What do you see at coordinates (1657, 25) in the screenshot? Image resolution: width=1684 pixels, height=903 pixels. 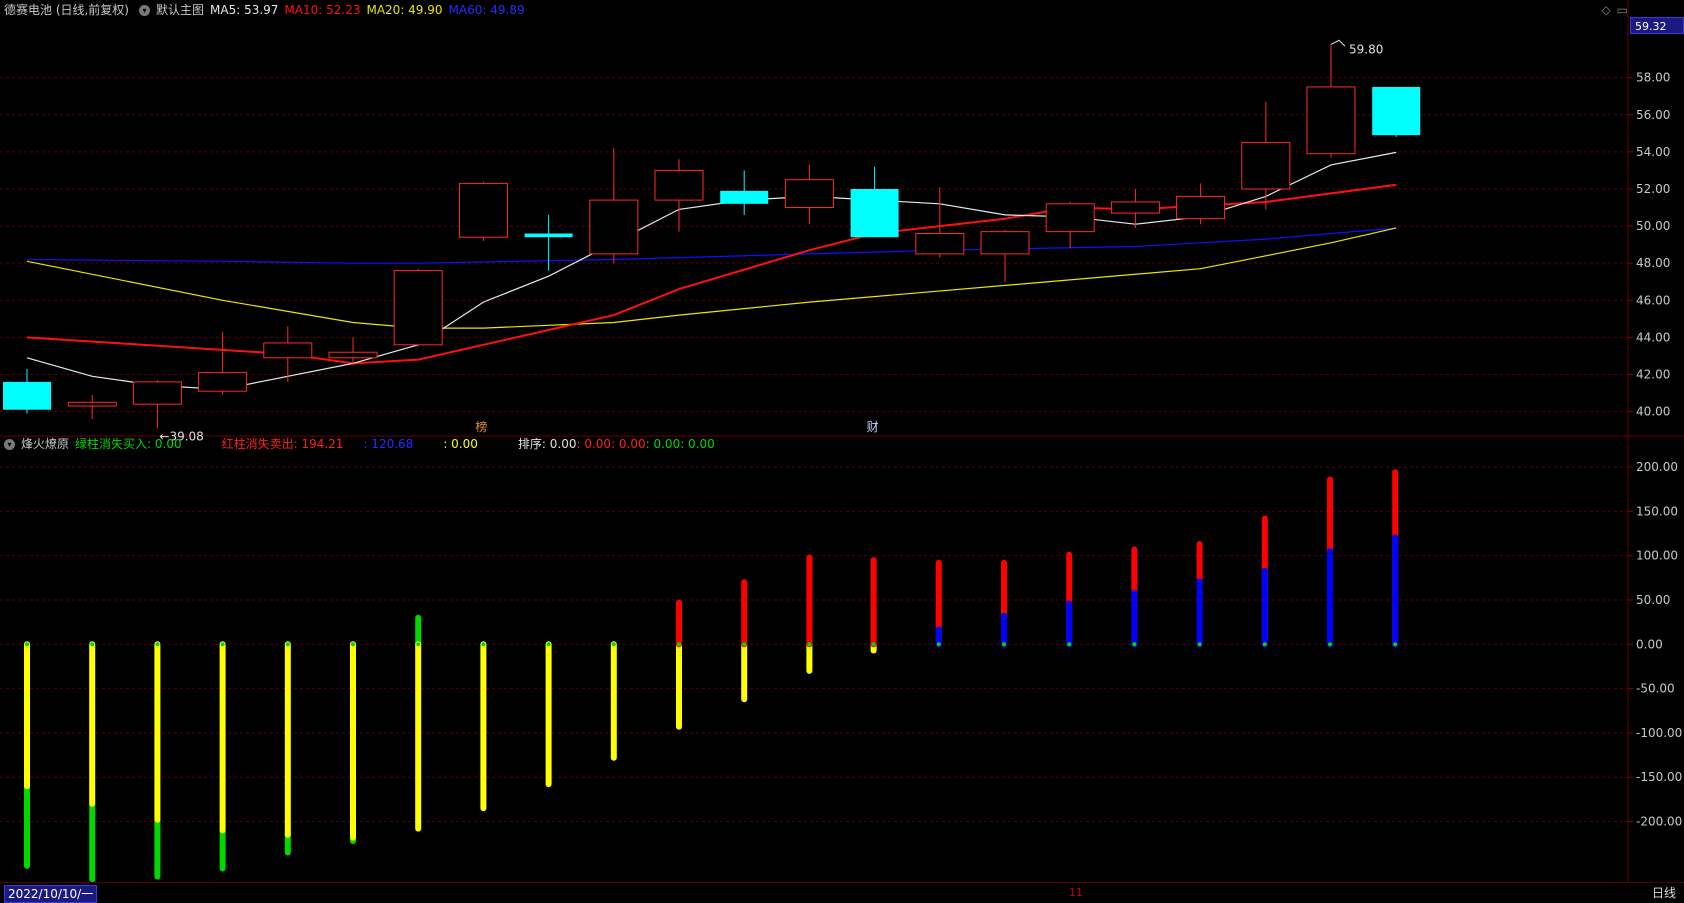 I see `current-price-tag: 59.32` at bounding box center [1657, 25].